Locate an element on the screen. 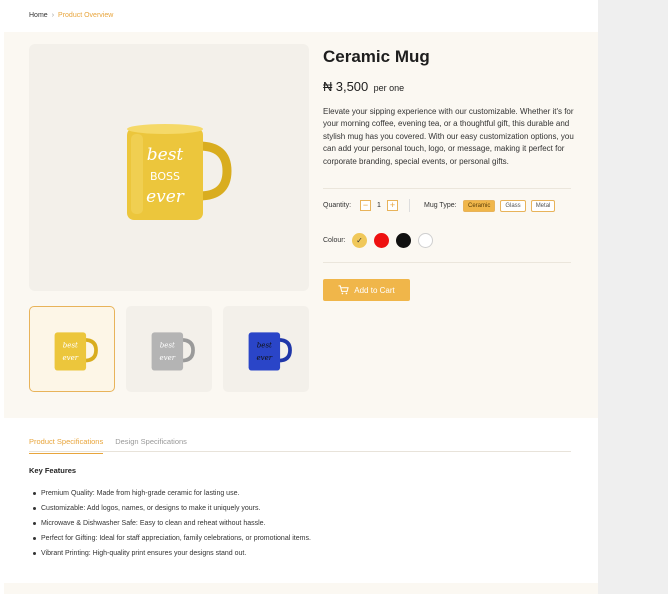 The image size is (668, 594). add-to-cart-button: Add to Cart is located at coordinates (366, 290).